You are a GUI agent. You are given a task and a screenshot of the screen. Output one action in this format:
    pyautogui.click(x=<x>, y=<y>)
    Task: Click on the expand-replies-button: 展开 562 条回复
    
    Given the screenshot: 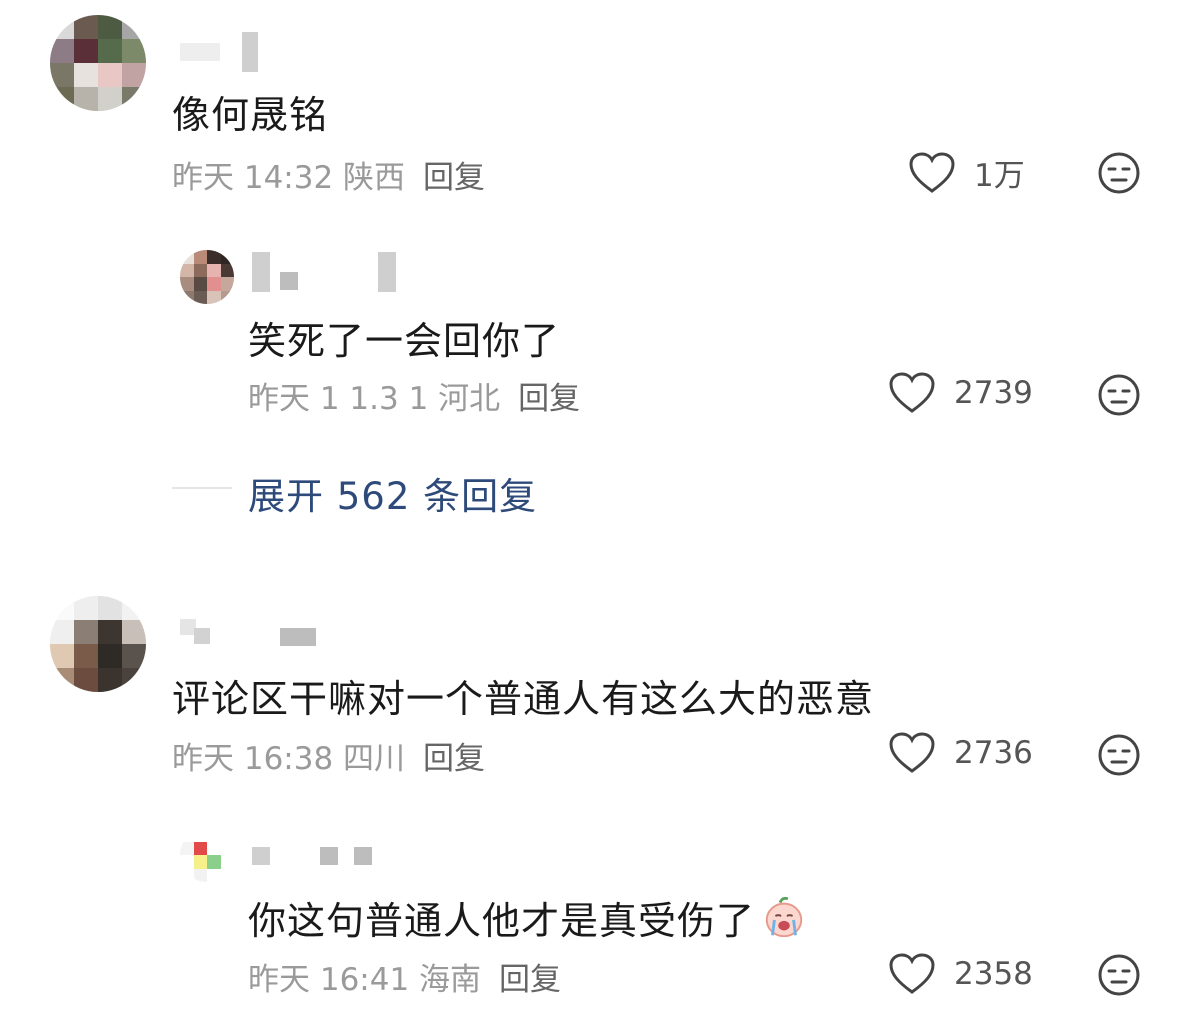 What is the action you would take?
    pyautogui.click(x=392, y=493)
    